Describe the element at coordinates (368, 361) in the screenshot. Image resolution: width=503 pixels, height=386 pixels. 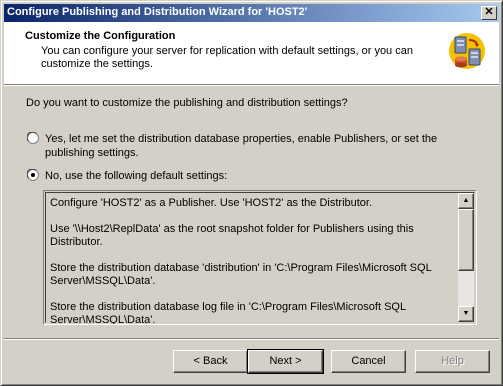
I see `cancel-button: Cancel` at that location.